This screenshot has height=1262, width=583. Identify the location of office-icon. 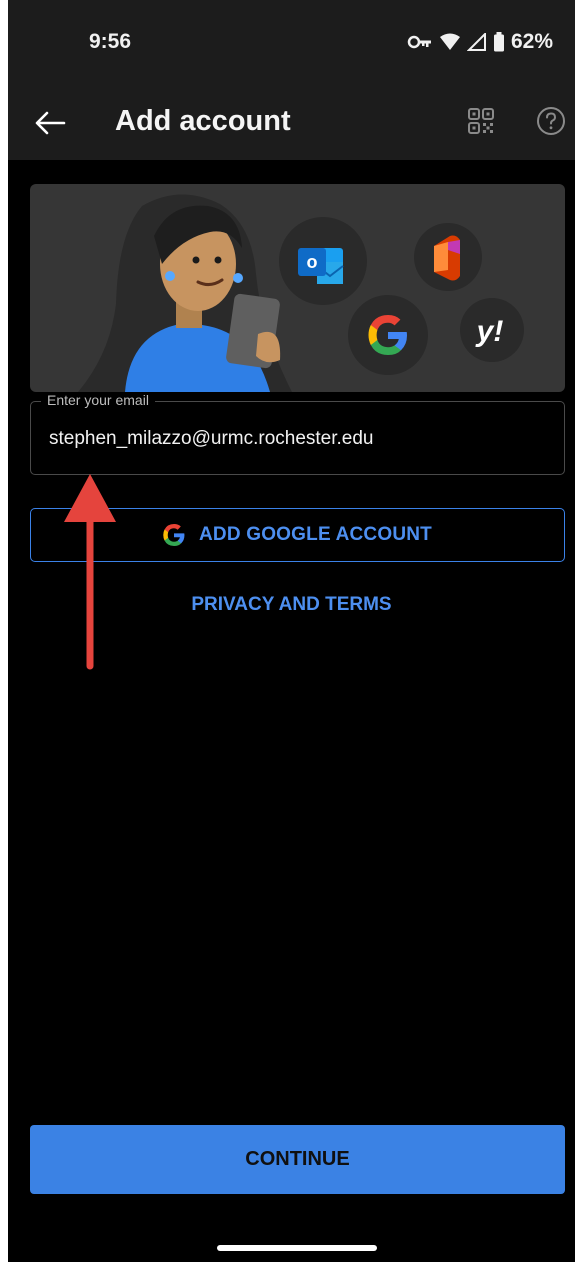
(448, 257).